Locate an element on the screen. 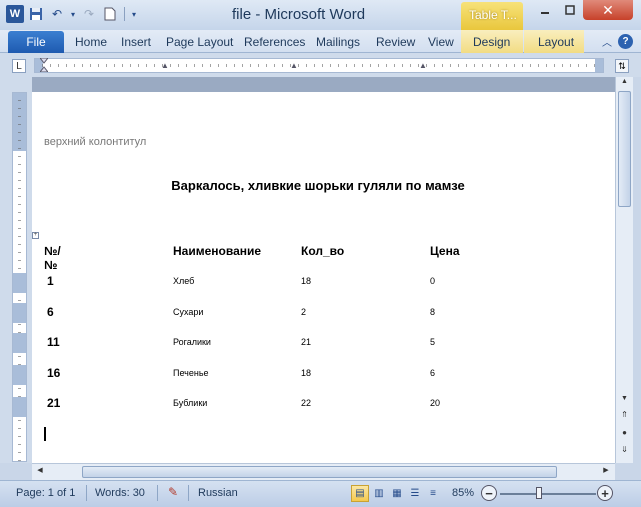 The height and width of the screenshot is (507, 641). word-count: Words: 30 is located at coordinates (120, 493).